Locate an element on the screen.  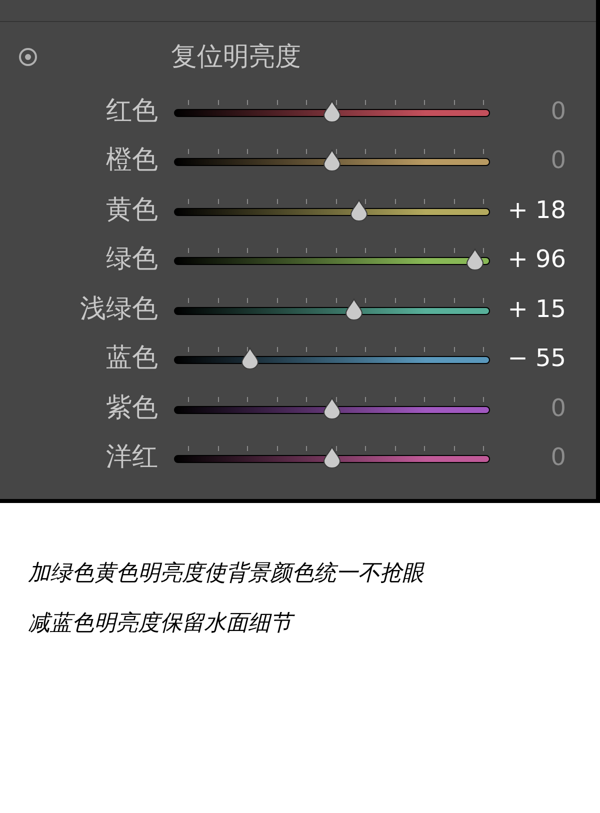
slider-label: 蓝色 is located at coordinates (131, 358).